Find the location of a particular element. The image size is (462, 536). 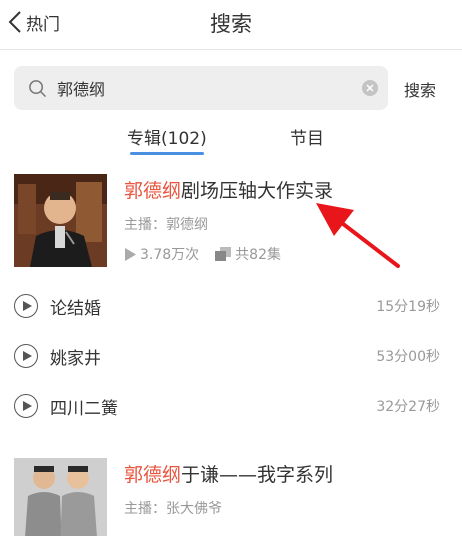

track-duration: 32分27秒 is located at coordinates (408, 407).